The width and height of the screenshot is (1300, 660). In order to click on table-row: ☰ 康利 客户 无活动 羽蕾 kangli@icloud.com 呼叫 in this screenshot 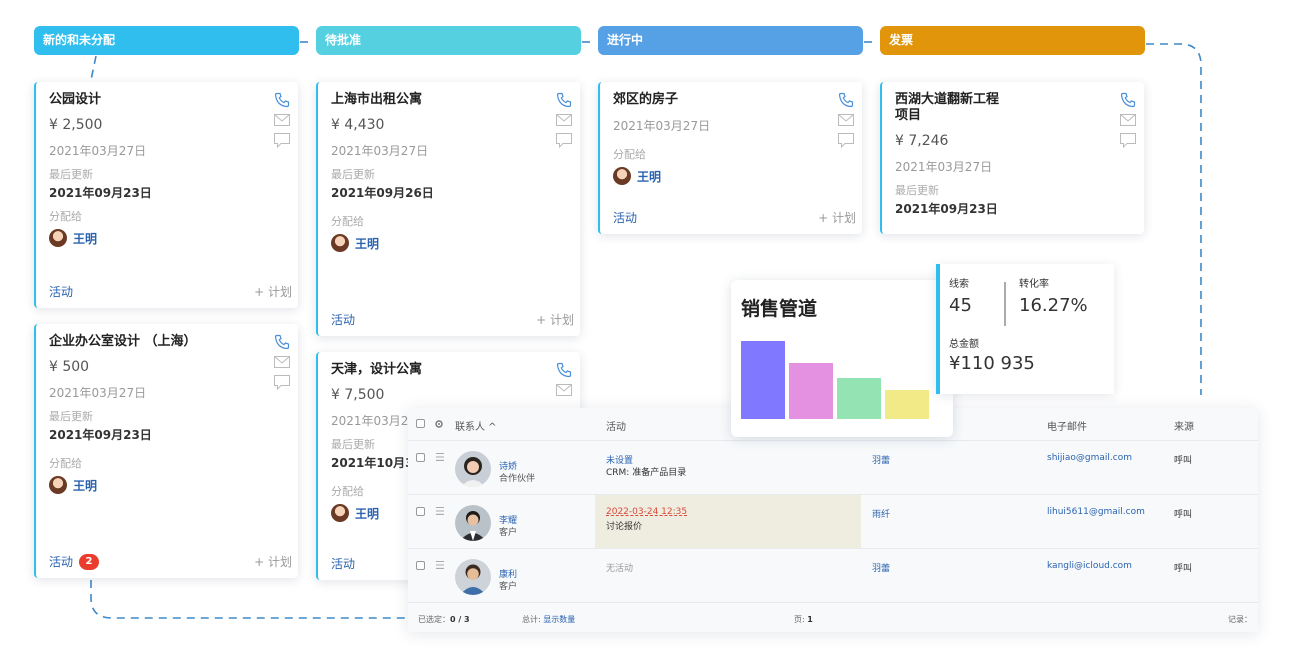, I will do `click(833, 575)`.